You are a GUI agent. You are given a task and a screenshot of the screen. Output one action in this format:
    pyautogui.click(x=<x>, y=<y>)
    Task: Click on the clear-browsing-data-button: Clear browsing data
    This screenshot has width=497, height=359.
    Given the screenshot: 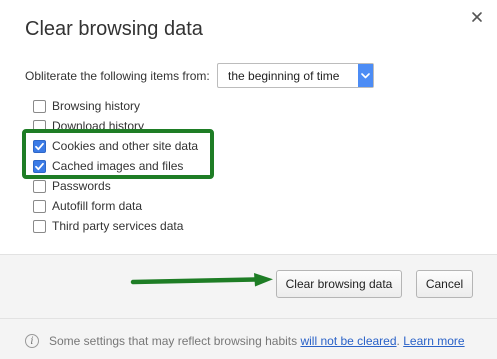 What is the action you would take?
    pyautogui.click(x=339, y=284)
    